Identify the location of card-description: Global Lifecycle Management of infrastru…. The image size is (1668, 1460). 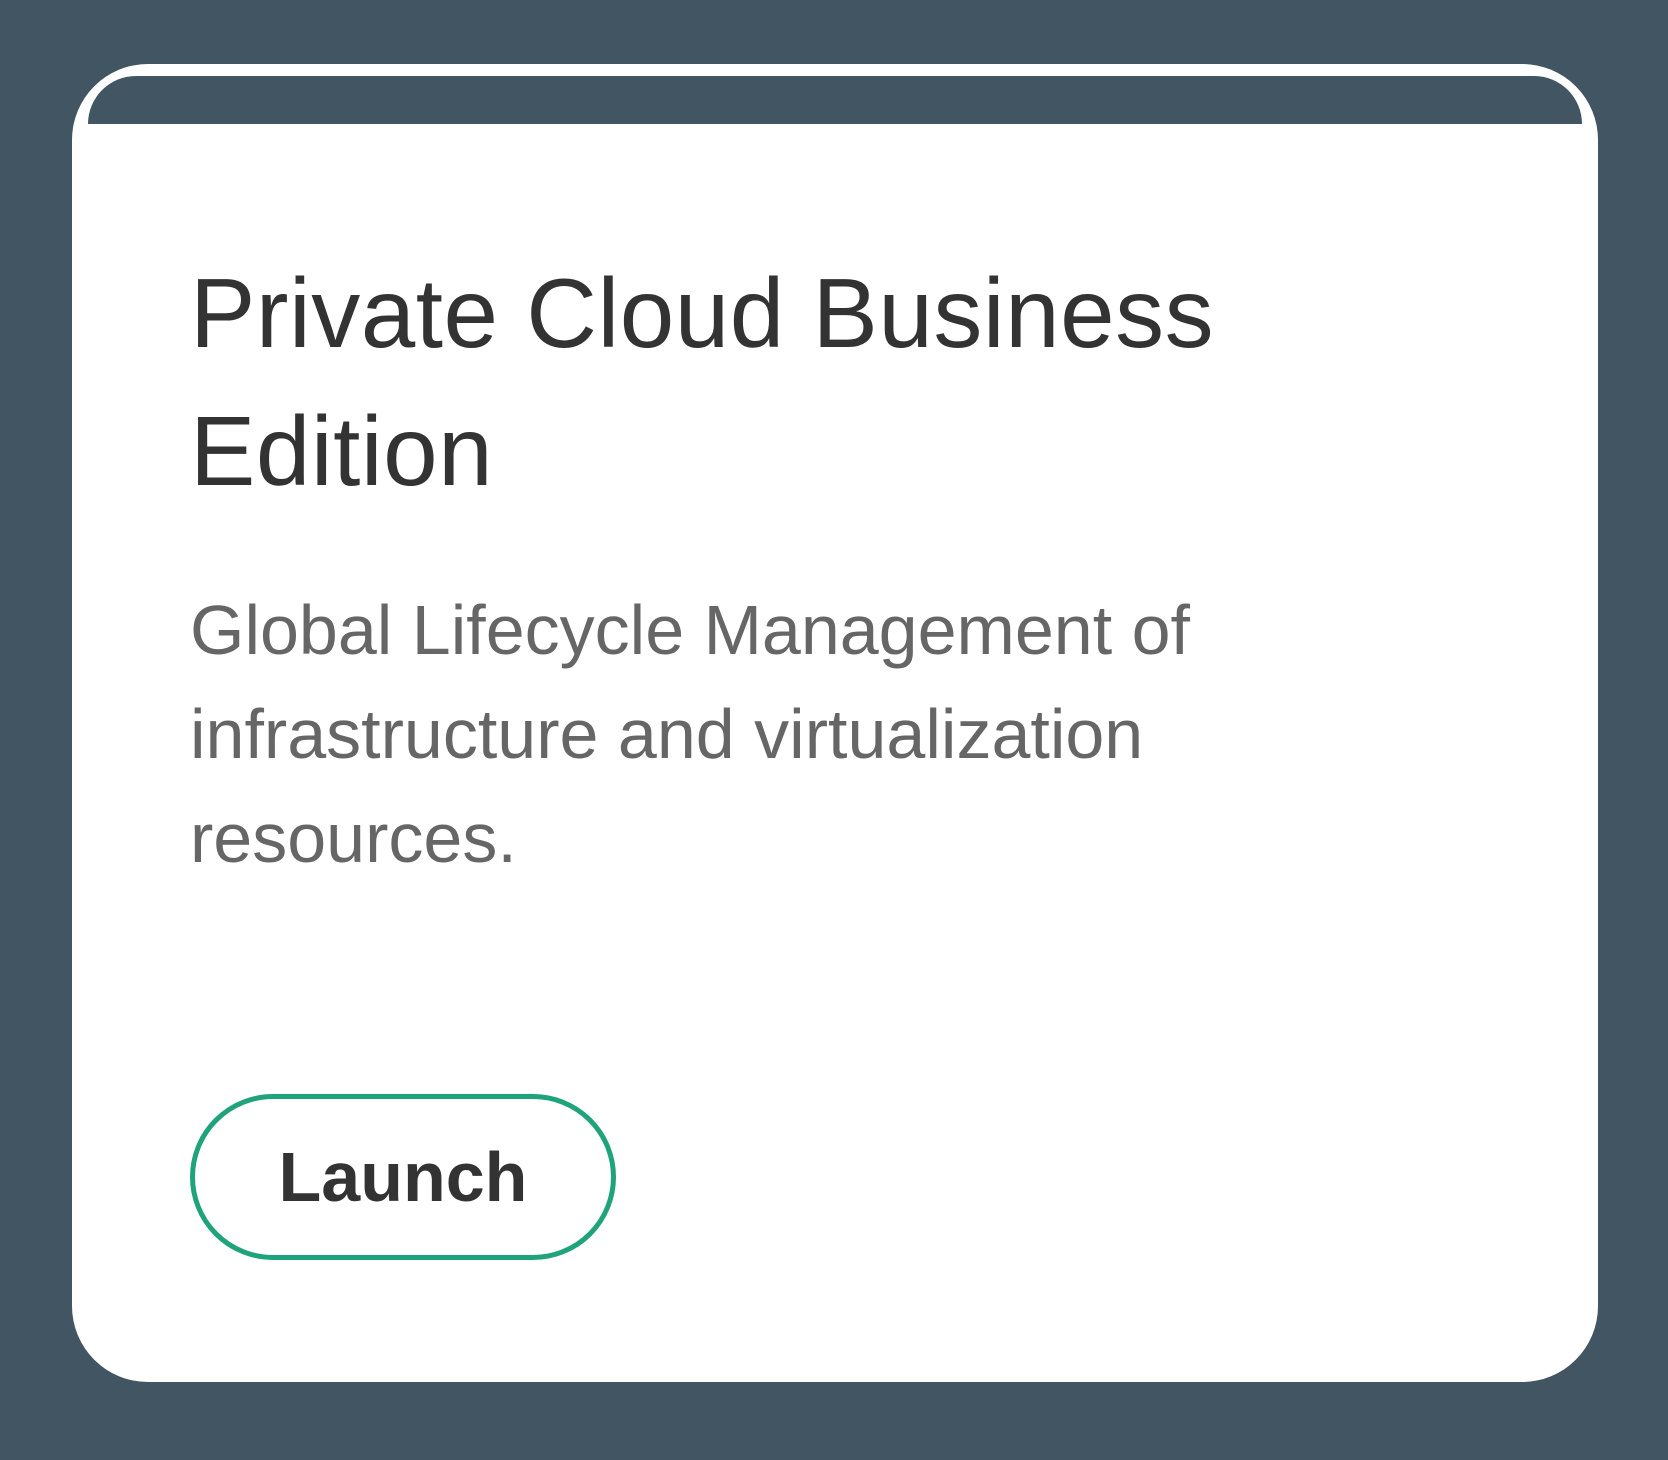
(690, 734).